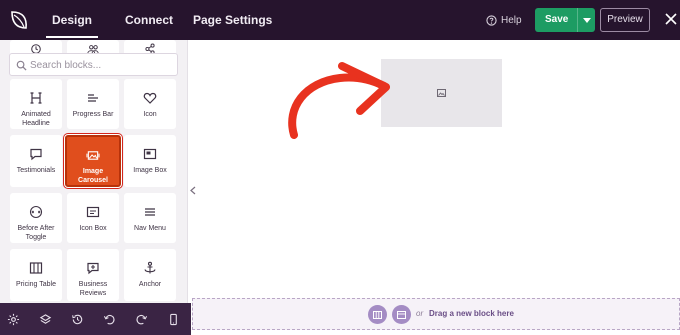 This screenshot has width=680, height=335. What do you see at coordinates (150, 267) in the screenshot?
I see `anchor-icon` at bounding box center [150, 267].